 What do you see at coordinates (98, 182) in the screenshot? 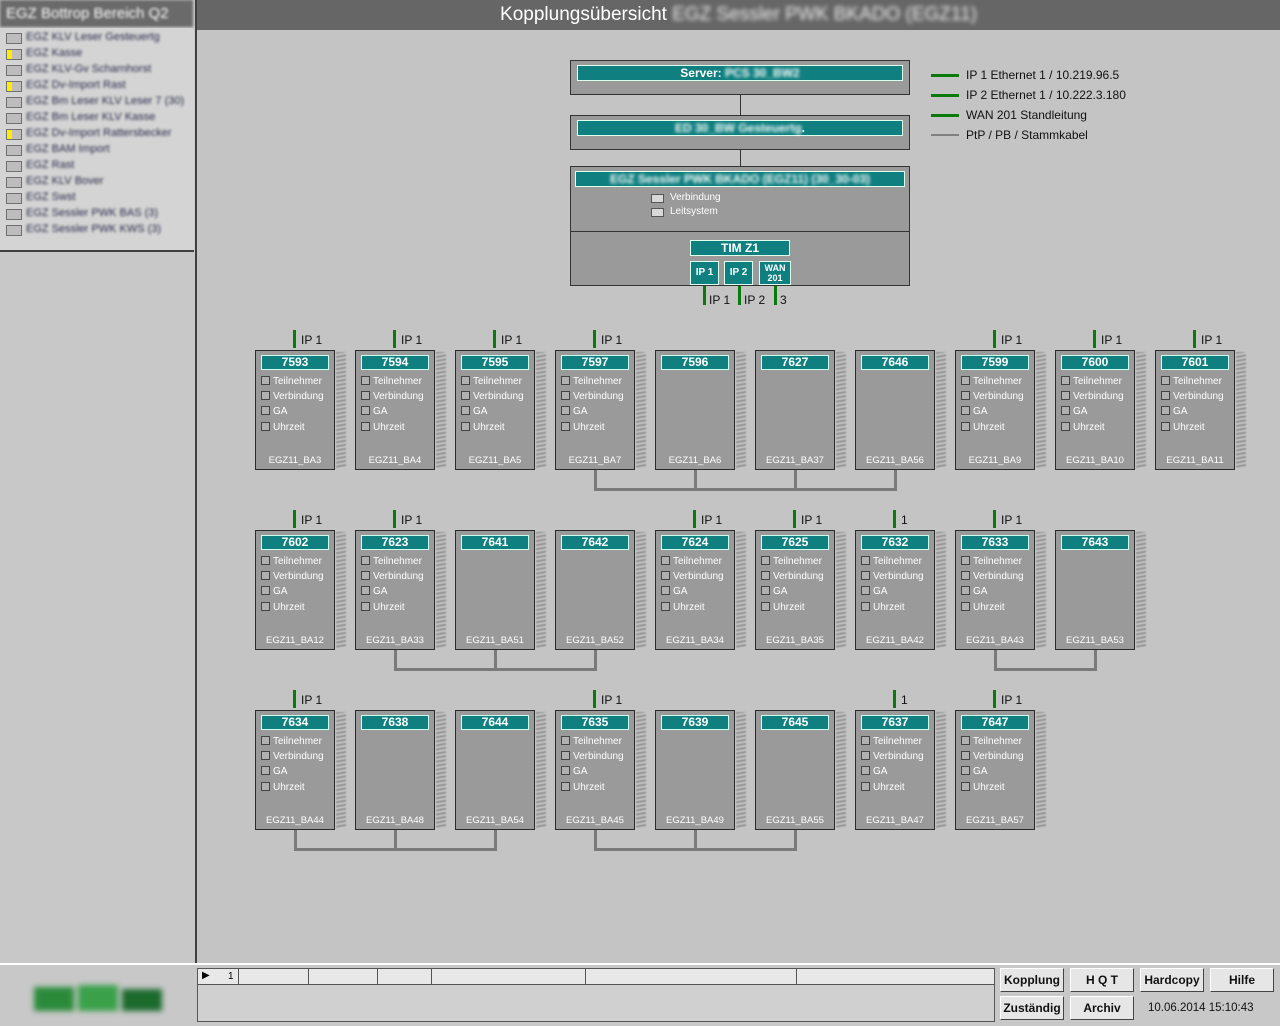
I see `sidebar-item: EGZ KLV Bover` at bounding box center [98, 182].